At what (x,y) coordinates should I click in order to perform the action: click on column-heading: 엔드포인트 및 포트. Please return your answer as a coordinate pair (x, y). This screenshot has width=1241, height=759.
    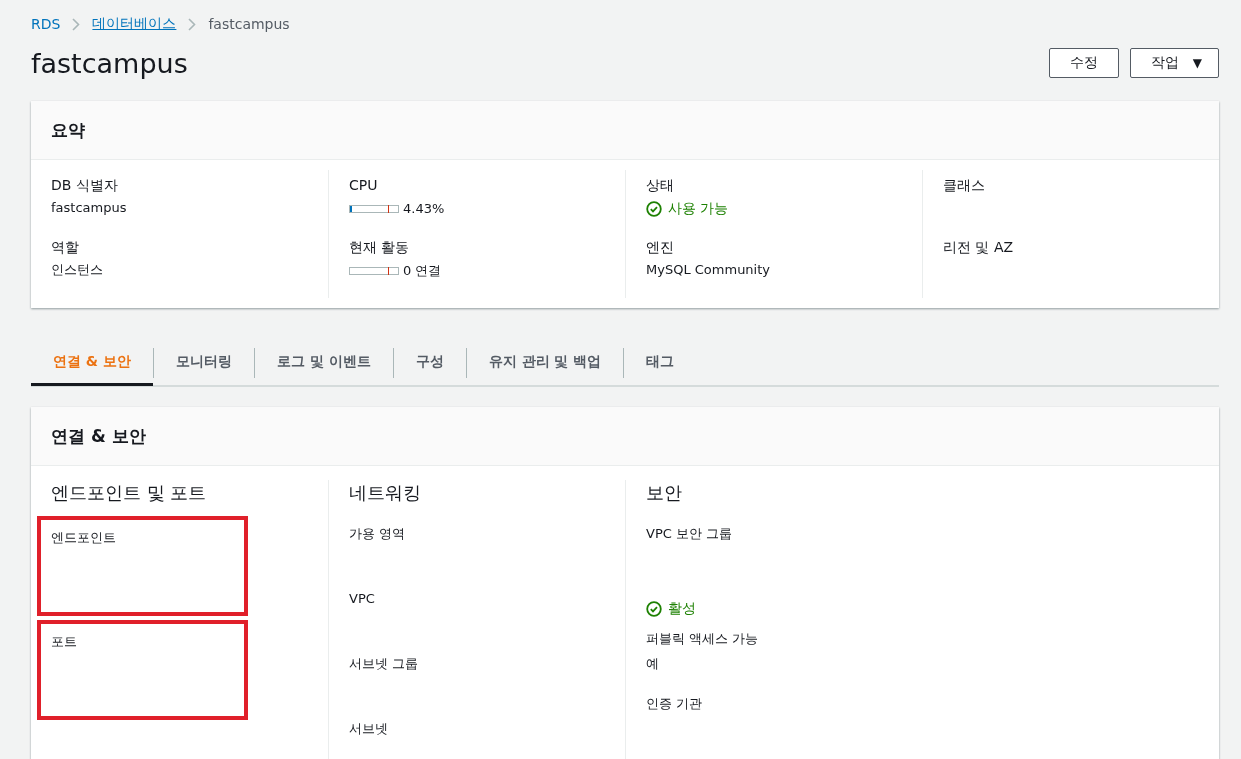
    Looking at the image, I should click on (129, 493).